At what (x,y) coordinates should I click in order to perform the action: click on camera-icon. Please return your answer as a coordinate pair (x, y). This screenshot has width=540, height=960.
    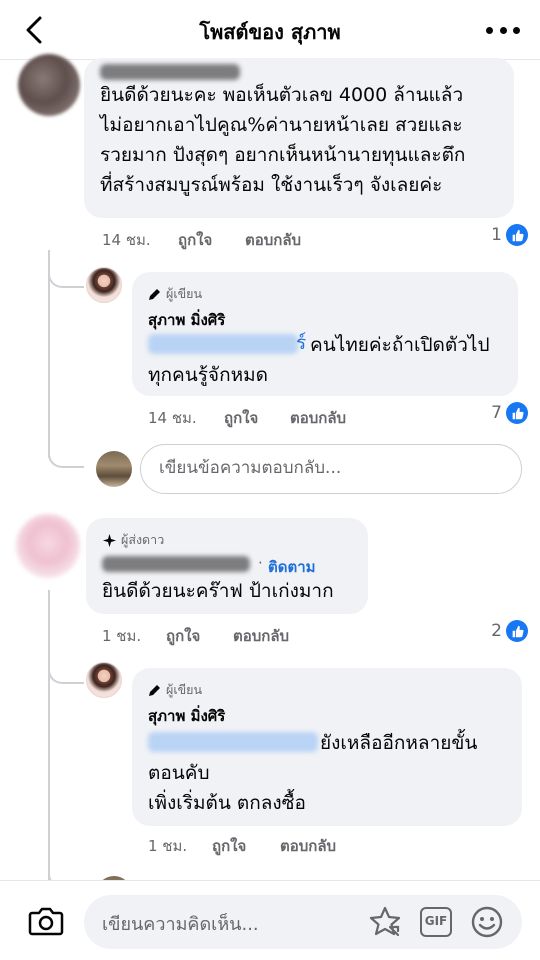
    Looking at the image, I should click on (46, 921).